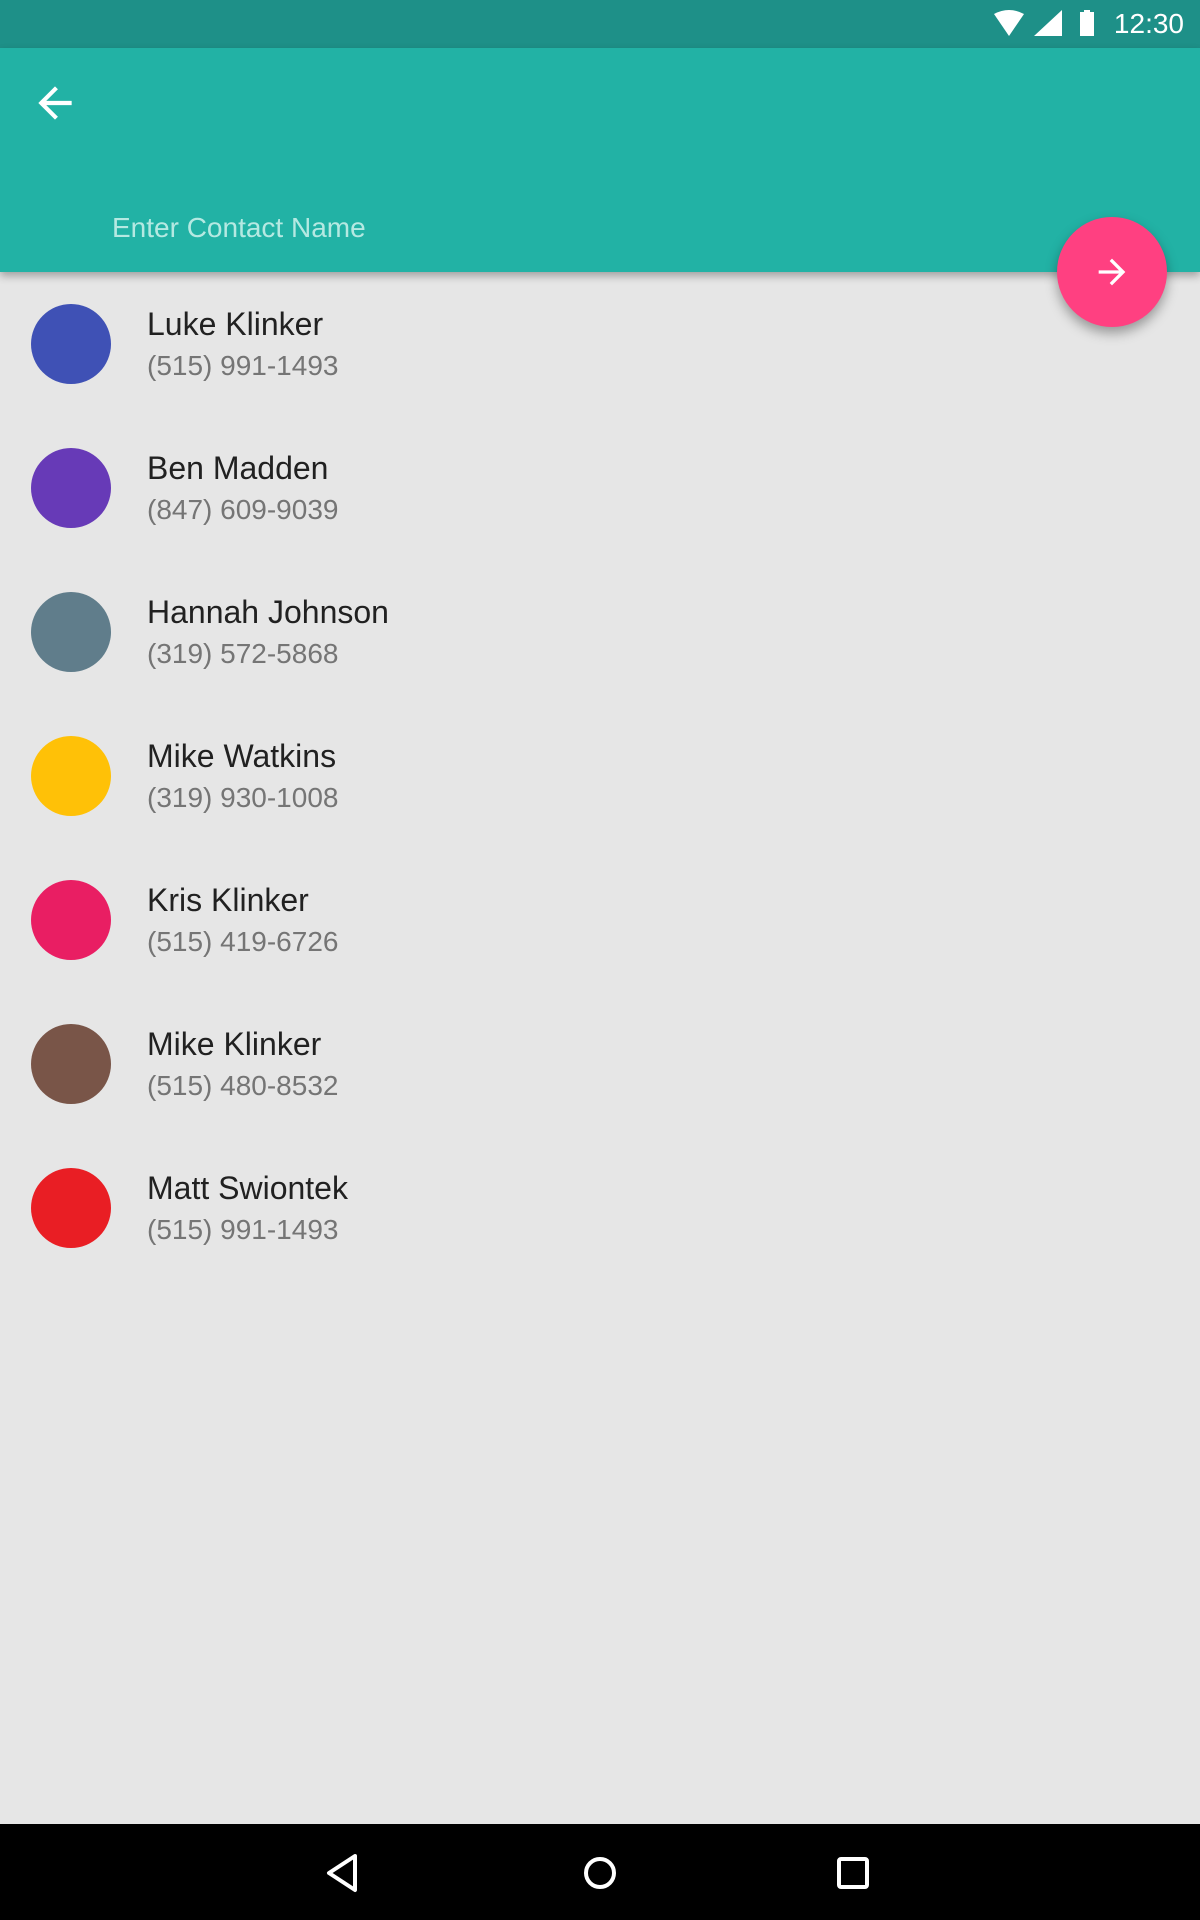 The width and height of the screenshot is (1200, 1920). I want to click on contact-name: Ben Madden, so click(238, 468).